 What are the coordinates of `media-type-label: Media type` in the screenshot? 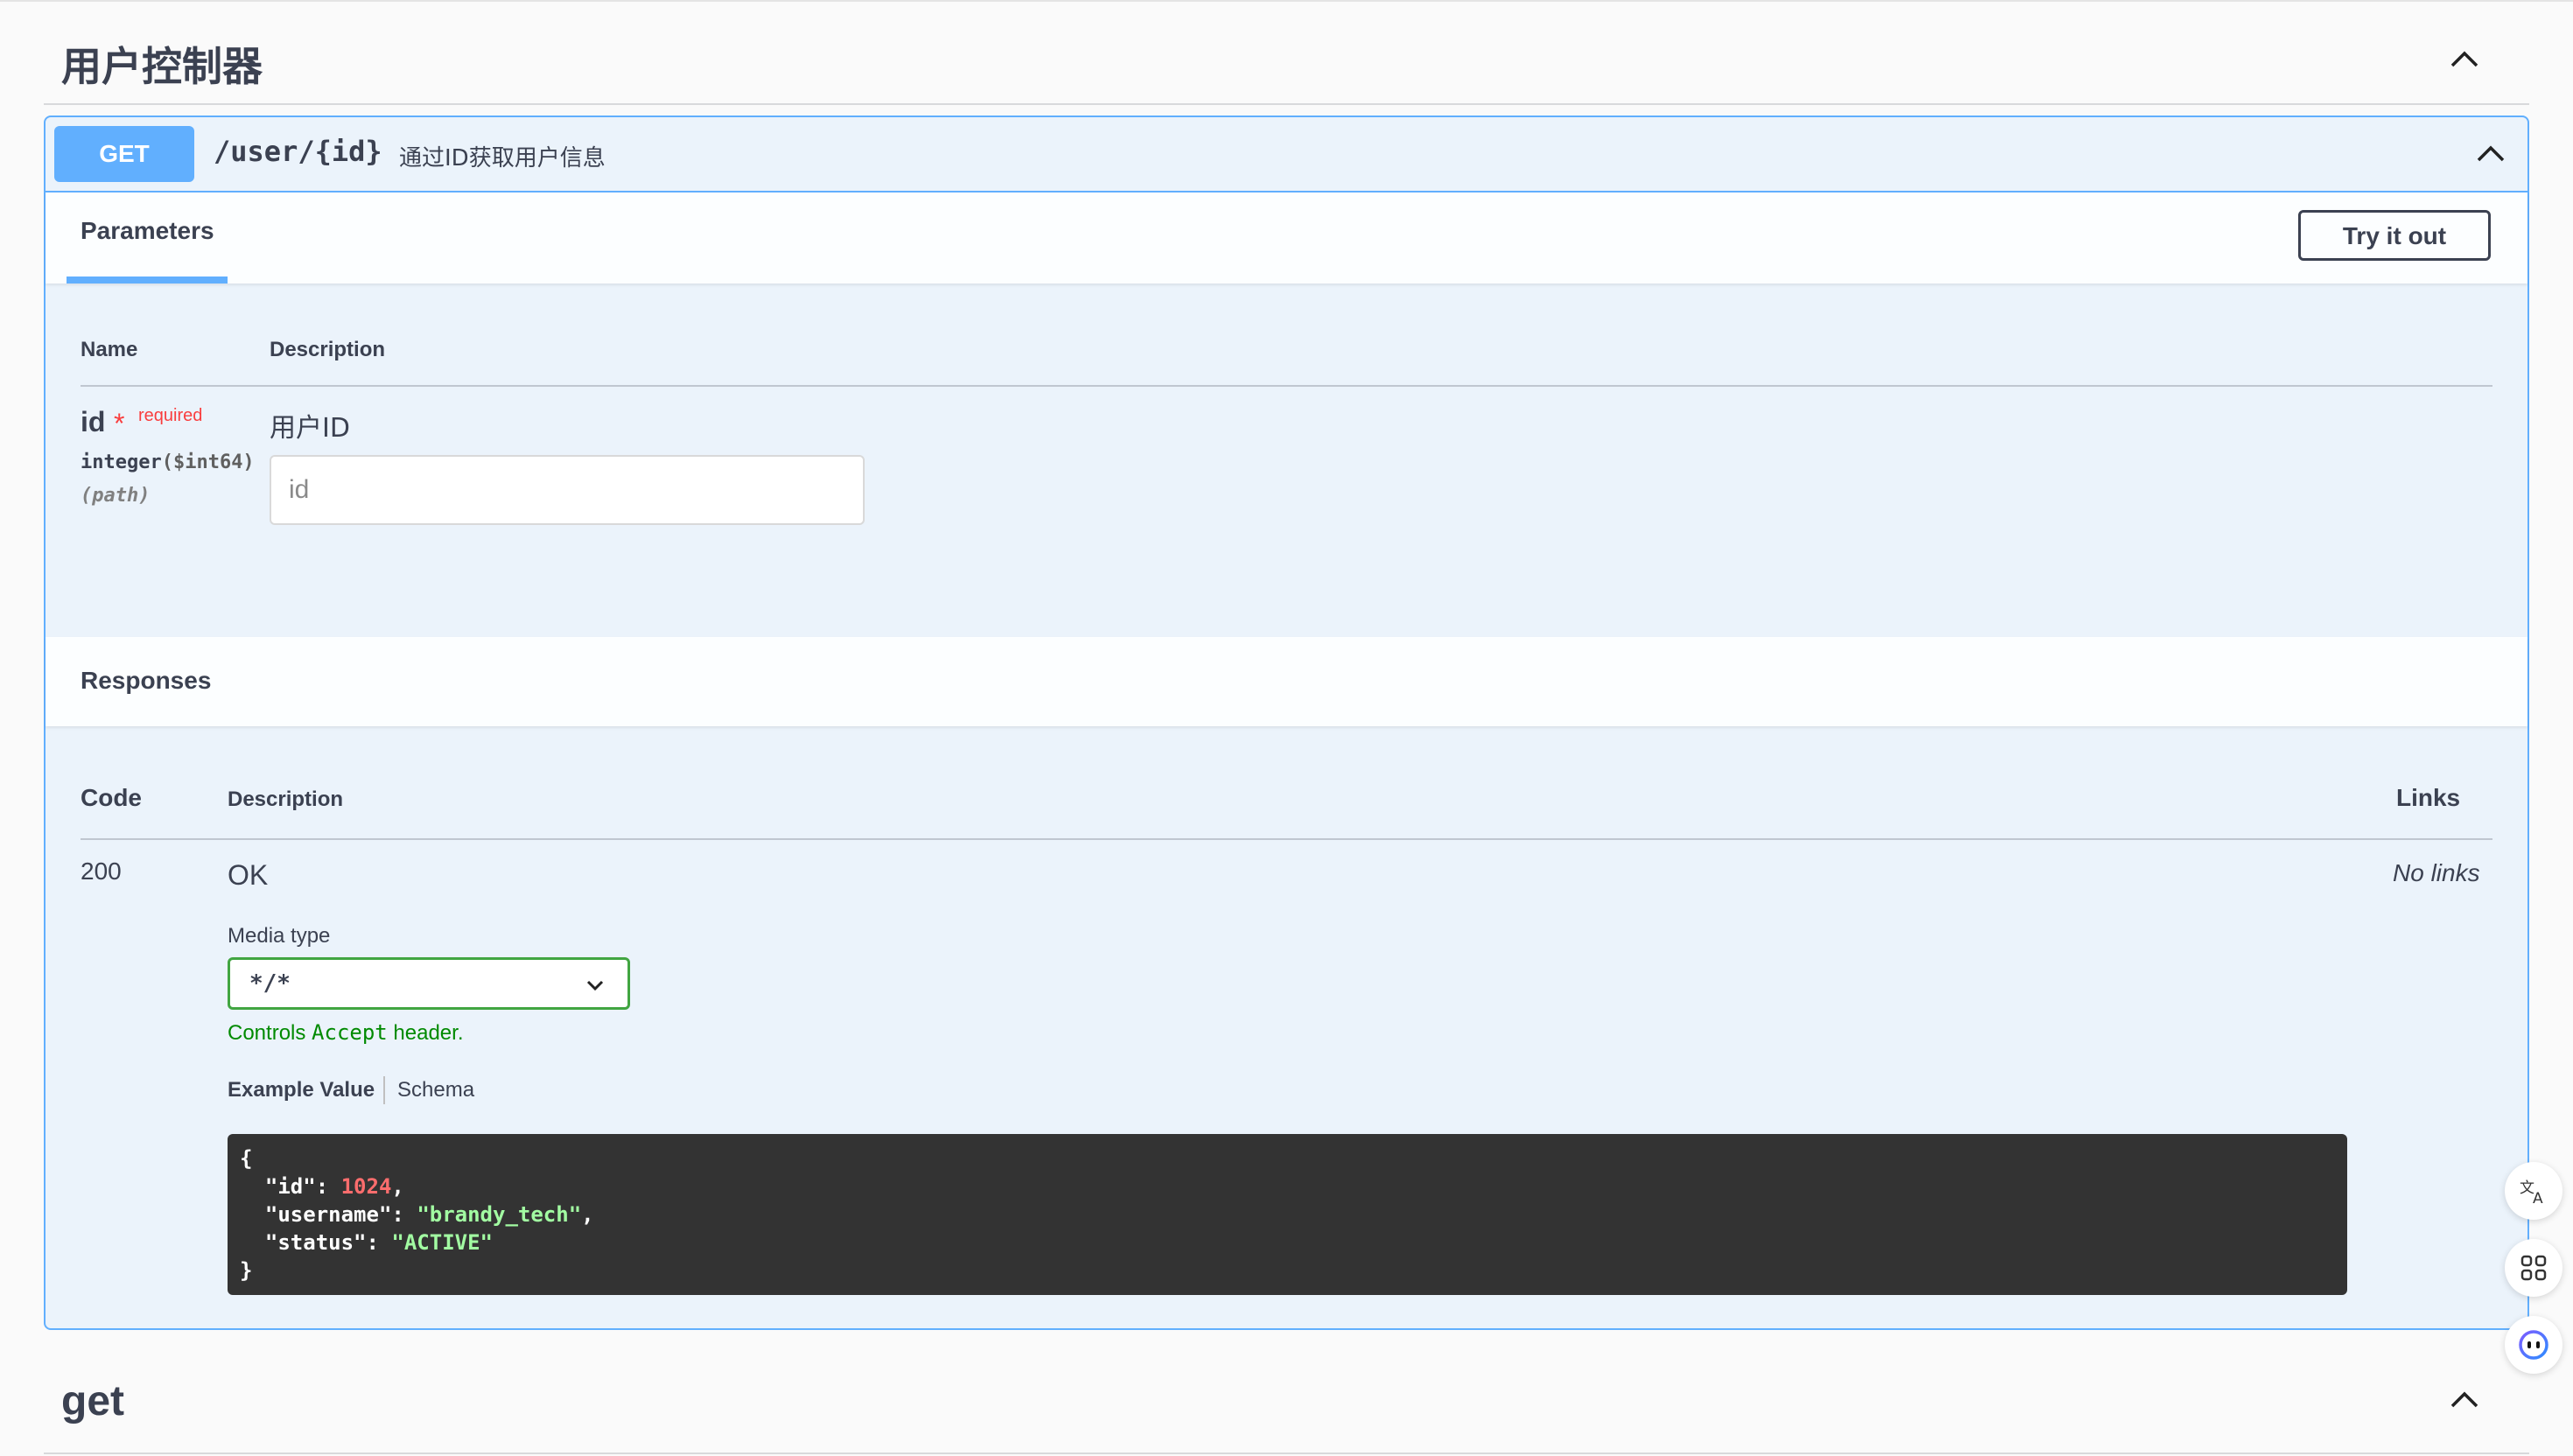 It's located at (279, 936).